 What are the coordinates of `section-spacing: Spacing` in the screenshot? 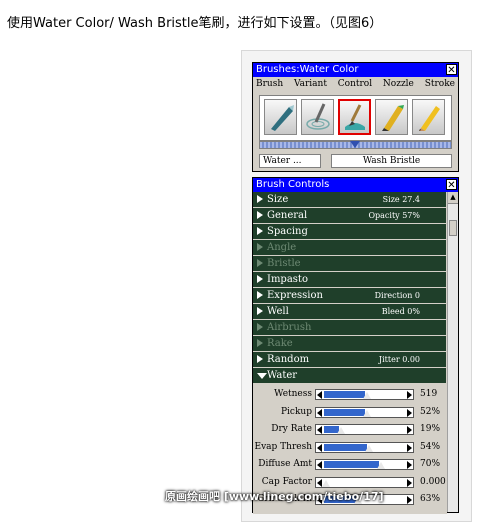 It's located at (349, 231).